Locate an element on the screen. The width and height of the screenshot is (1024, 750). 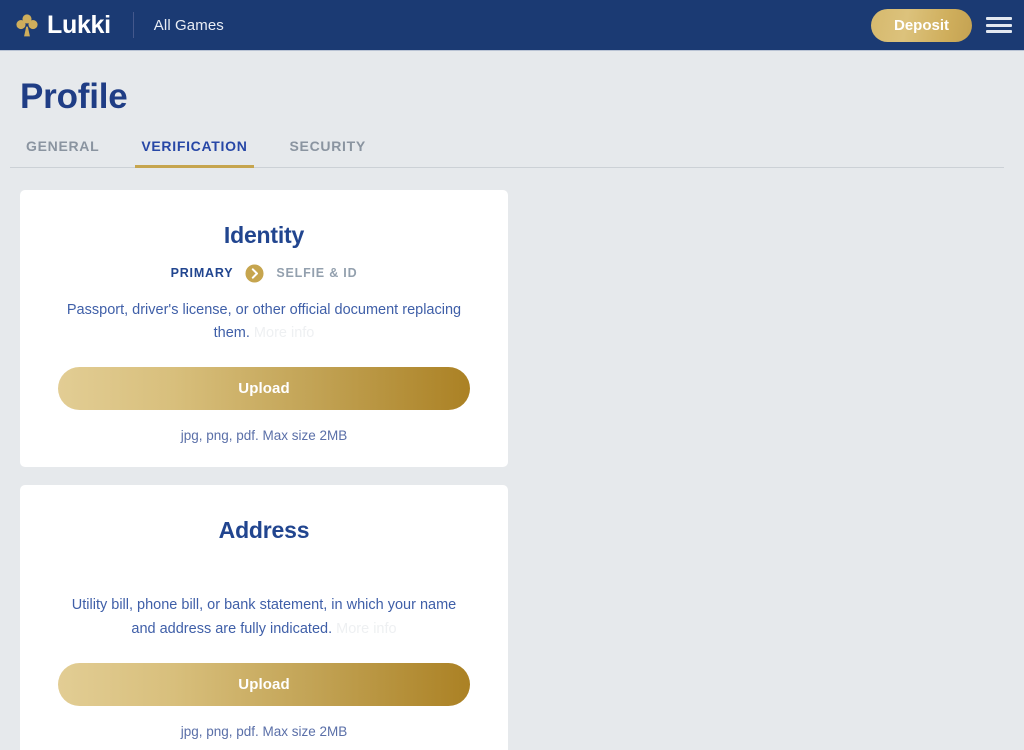
hamburger-menu-icon is located at coordinates (999, 25).